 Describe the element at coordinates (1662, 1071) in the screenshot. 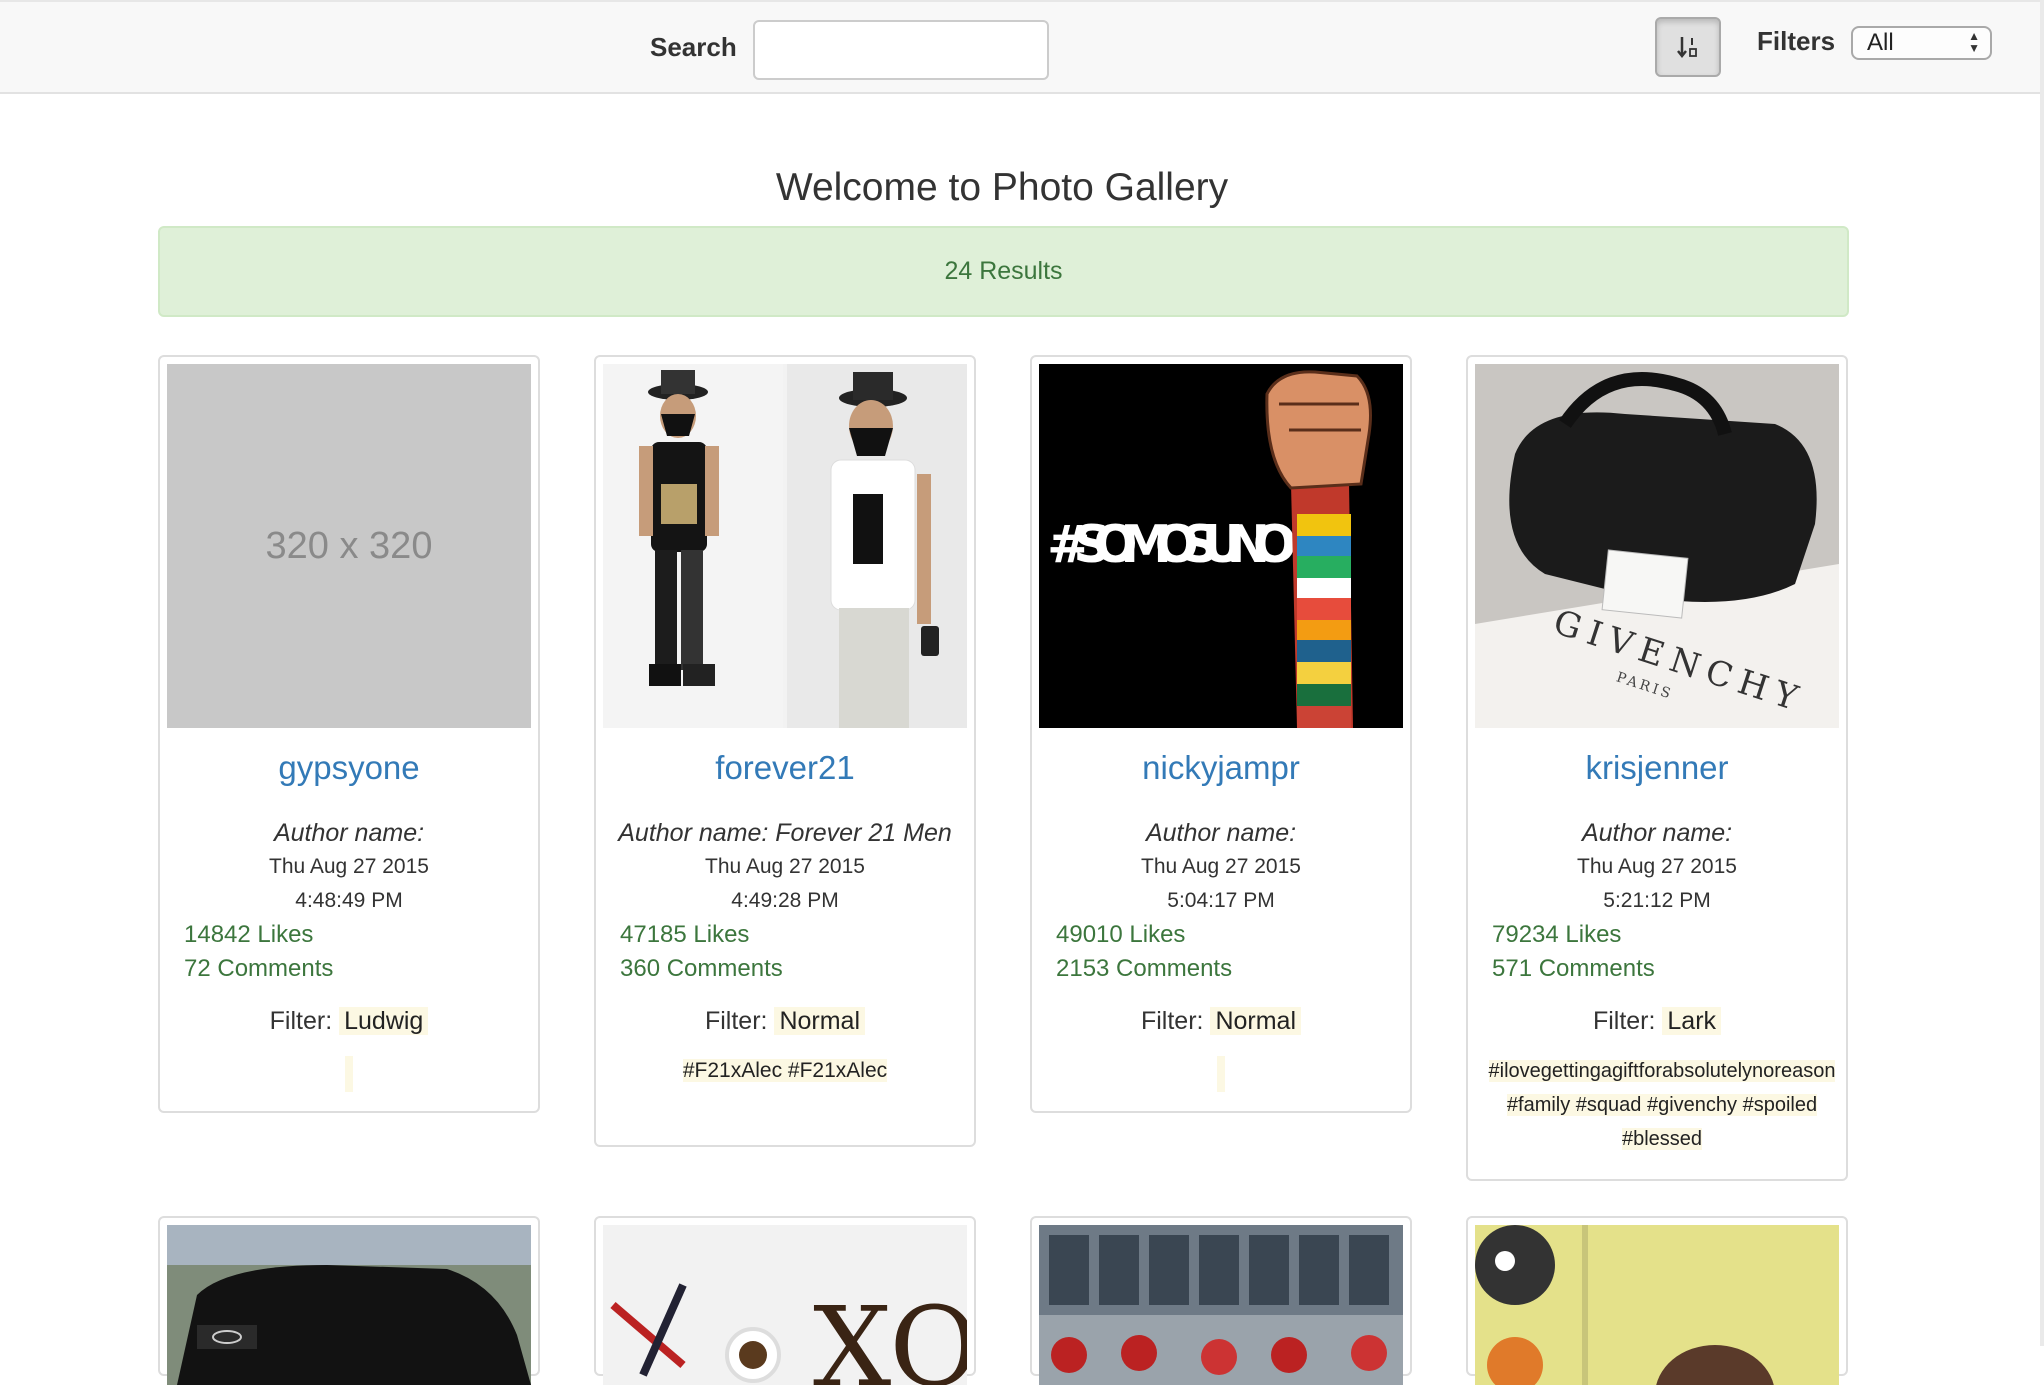

I see `hashtags-line-1: #ilovegettingagiftforabsolutelynoreason` at that location.